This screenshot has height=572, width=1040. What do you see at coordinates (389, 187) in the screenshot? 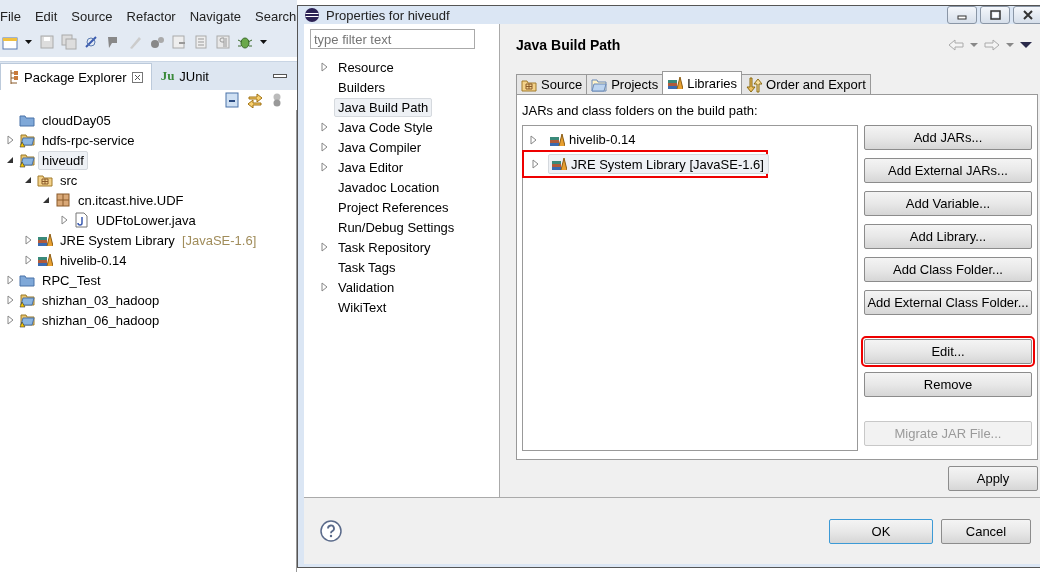
I see `nav-item: Javadoc Location` at bounding box center [389, 187].